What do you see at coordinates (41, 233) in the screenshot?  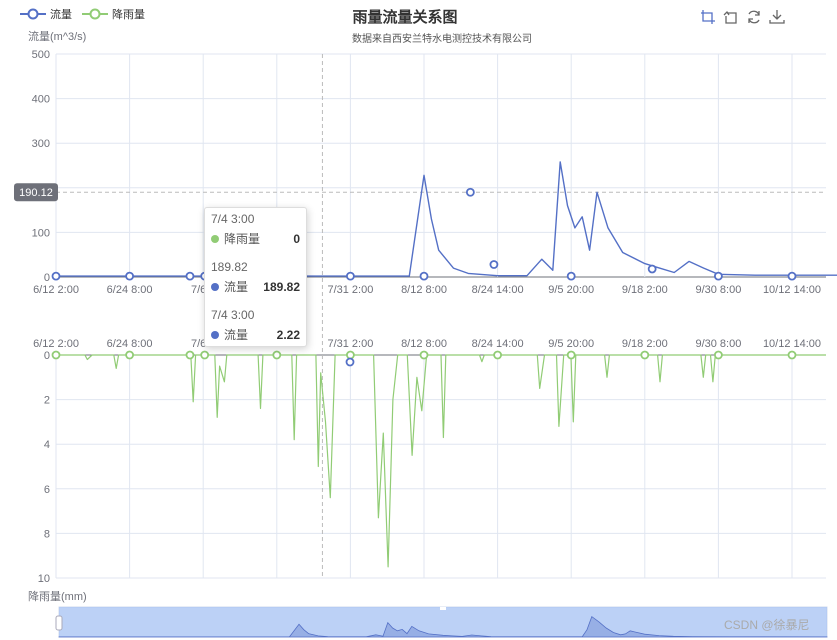 I see `top-y-tick-label: 100` at bounding box center [41, 233].